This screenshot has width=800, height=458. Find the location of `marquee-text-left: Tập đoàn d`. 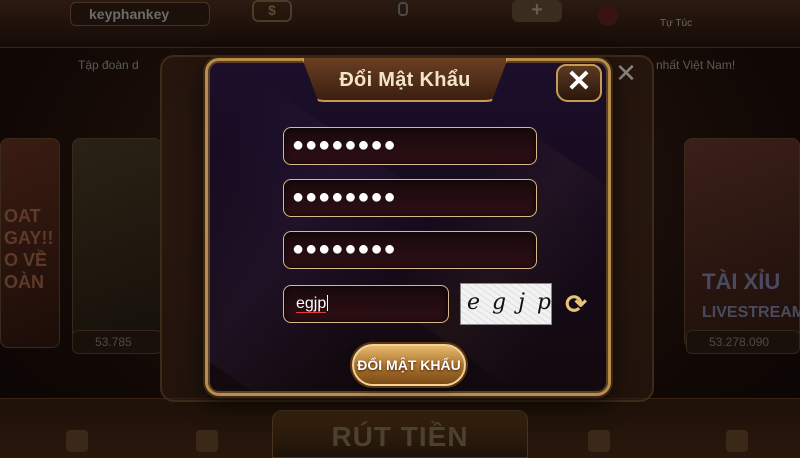

marquee-text-left: Tập đoàn d is located at coordinates (108, 65).